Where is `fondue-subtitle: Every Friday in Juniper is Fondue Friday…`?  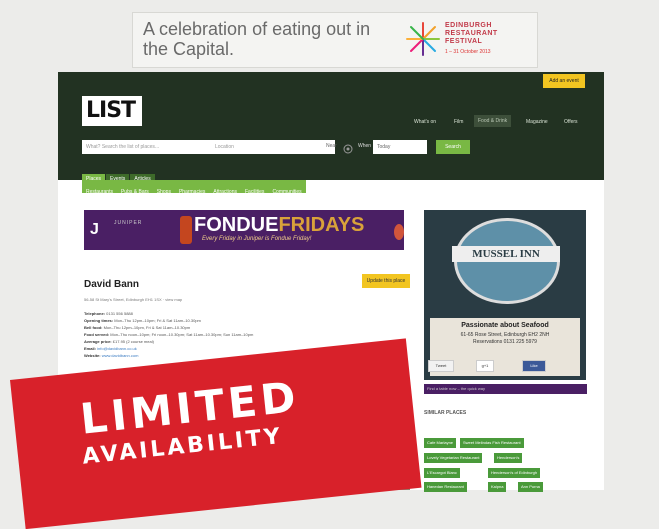
fondue-subtitle: Every Friday in Juniper is Fondue Friday… is located at coordinates (257, 239).